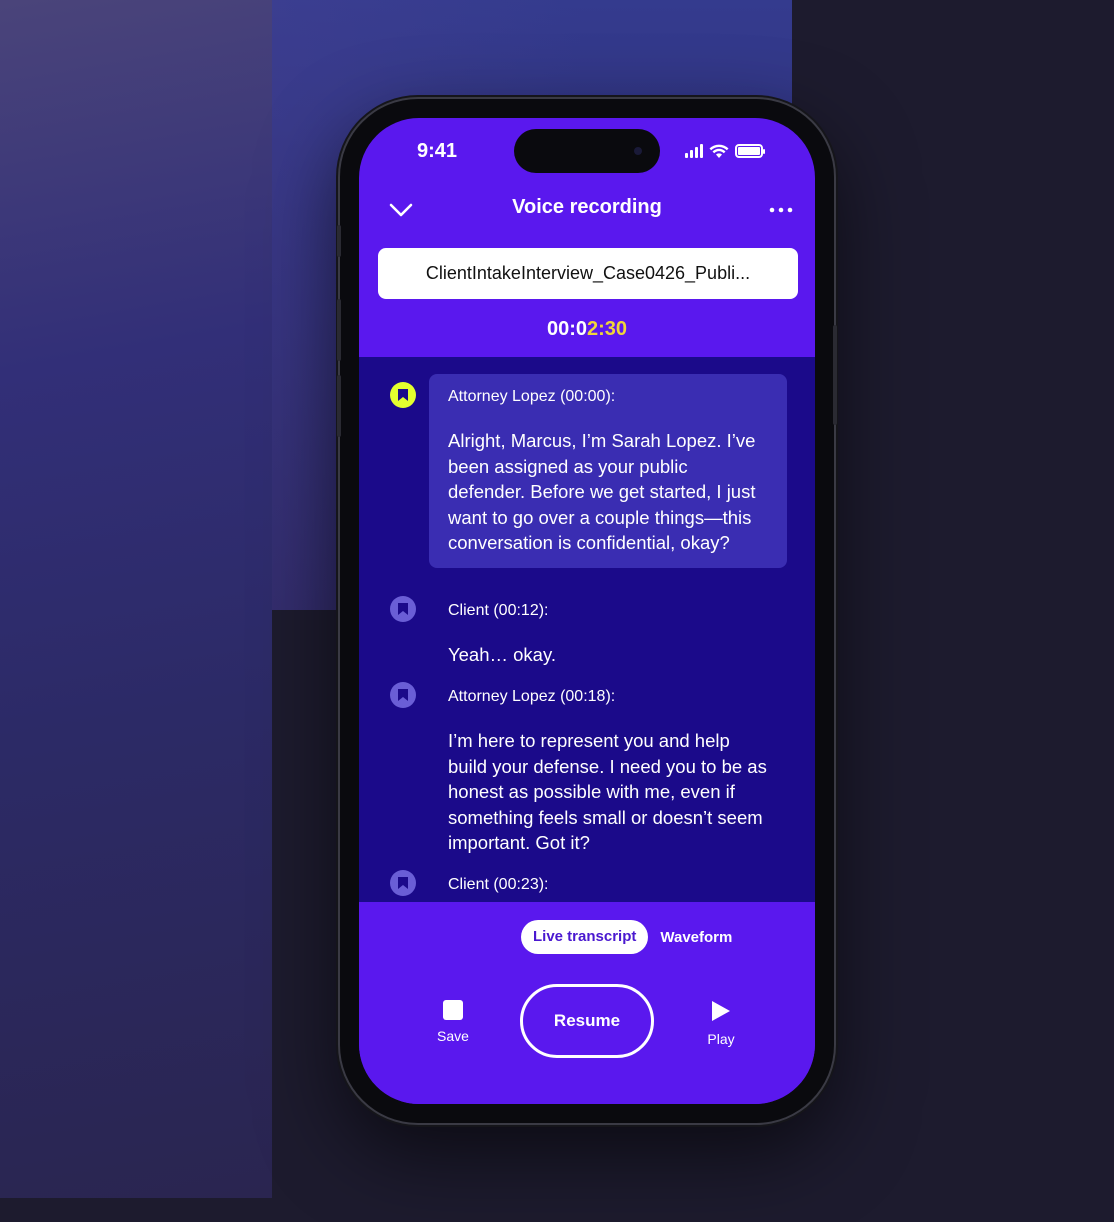 This screenshot has width=1114, height=1222. Describe the element at coordinates (498, 610) in the screenshot. I see `speaker-label: Client (00:12):` at that location.